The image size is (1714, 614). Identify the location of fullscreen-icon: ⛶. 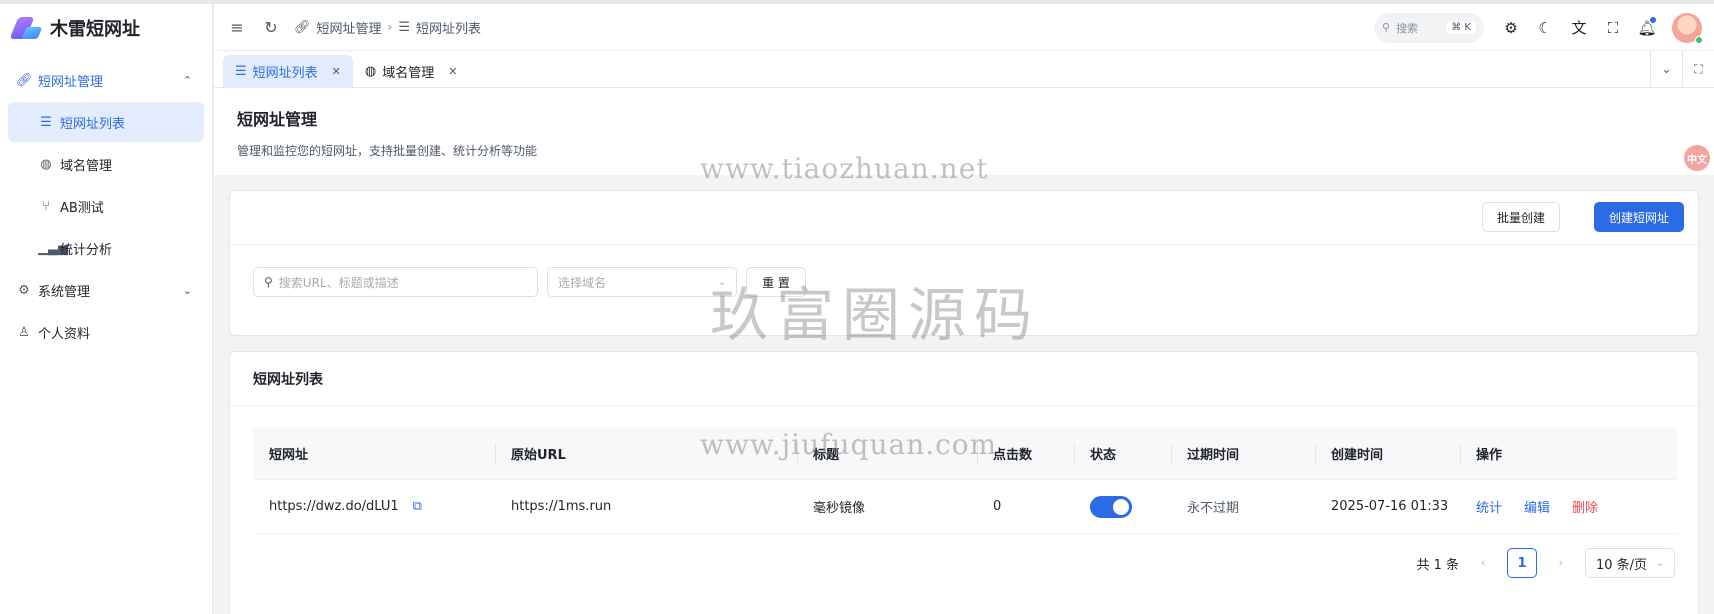
(1613, 28).